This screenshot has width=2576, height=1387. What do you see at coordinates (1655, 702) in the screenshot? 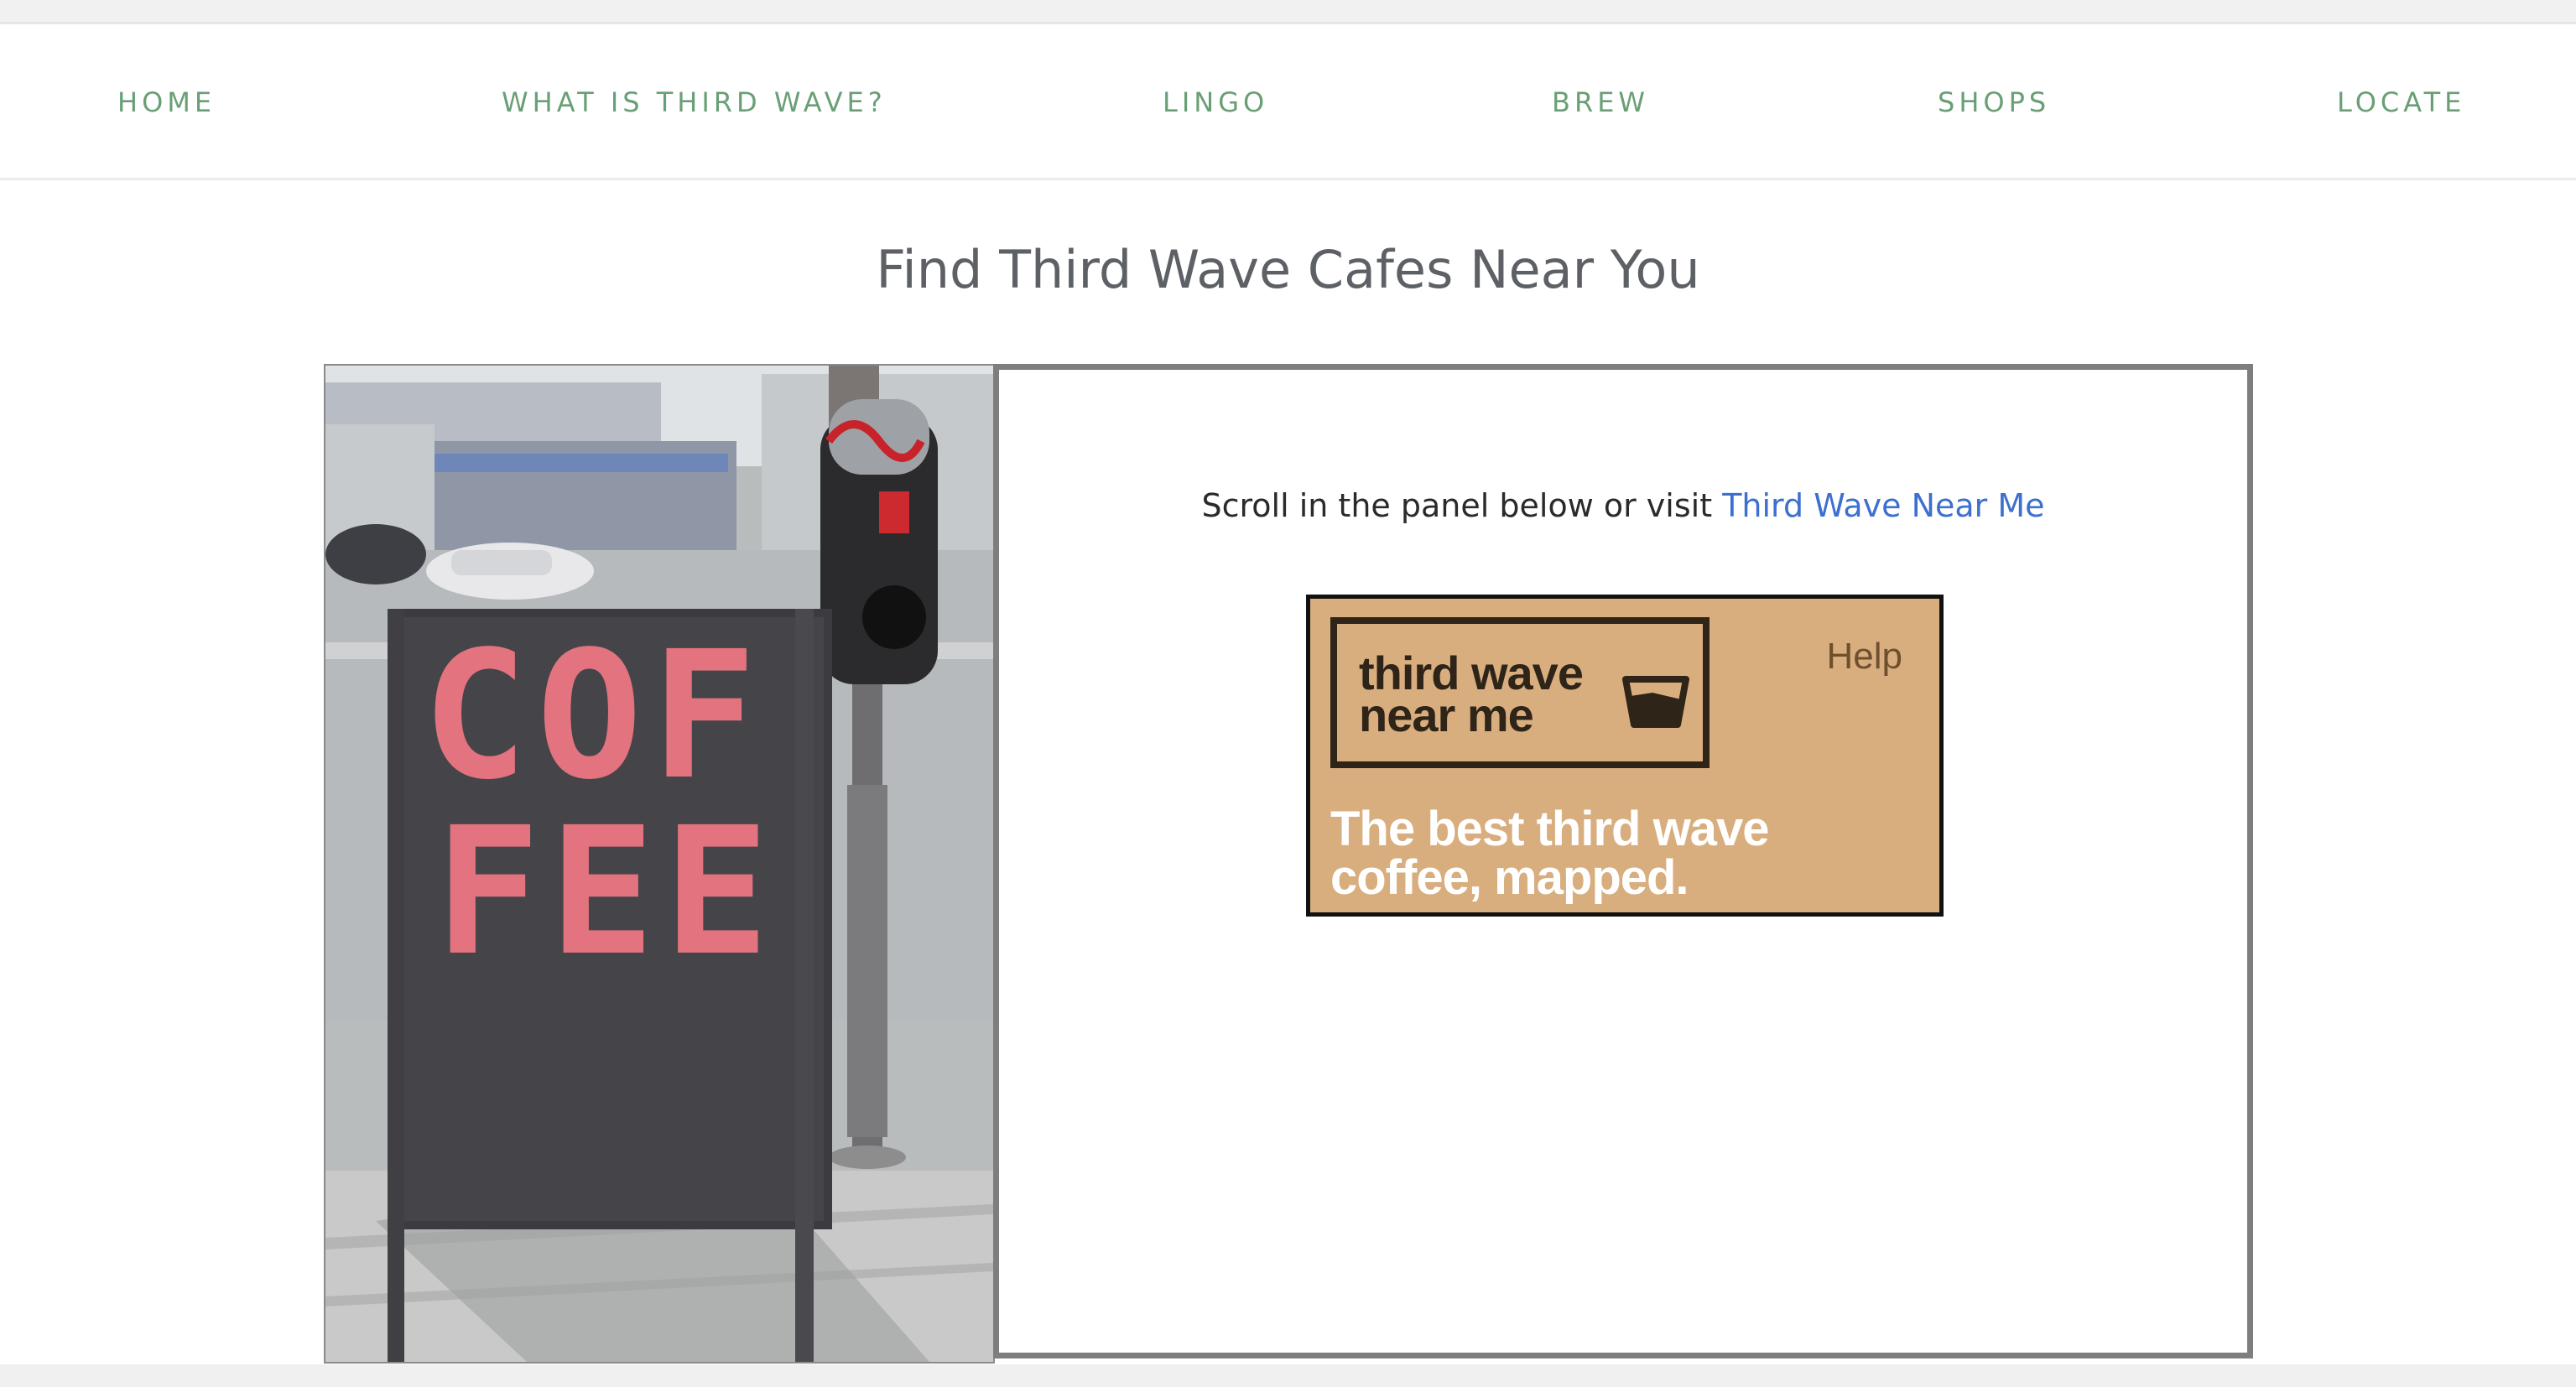
I see `coffee-cup-icon` at bounding box center [1655, 702].